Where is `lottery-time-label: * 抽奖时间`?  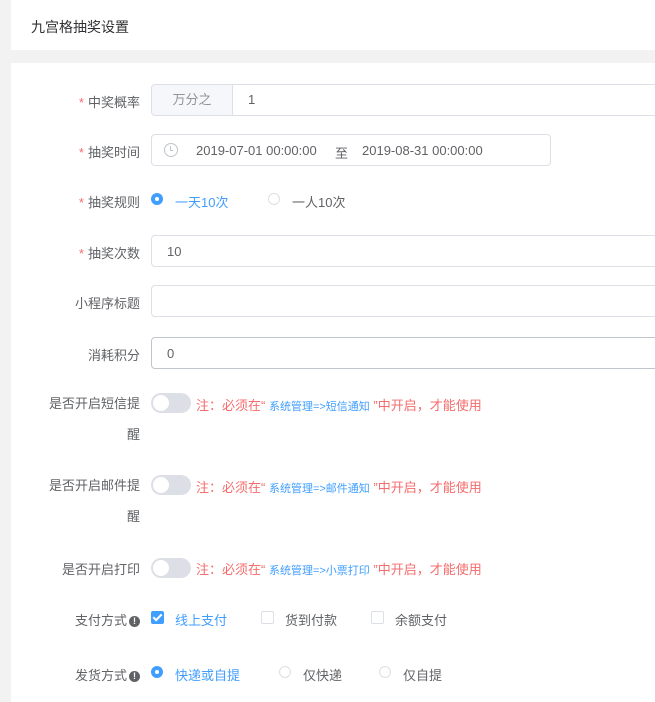 lottery-time-label: * 抽奖时间 is located at coordinates (109, 152).